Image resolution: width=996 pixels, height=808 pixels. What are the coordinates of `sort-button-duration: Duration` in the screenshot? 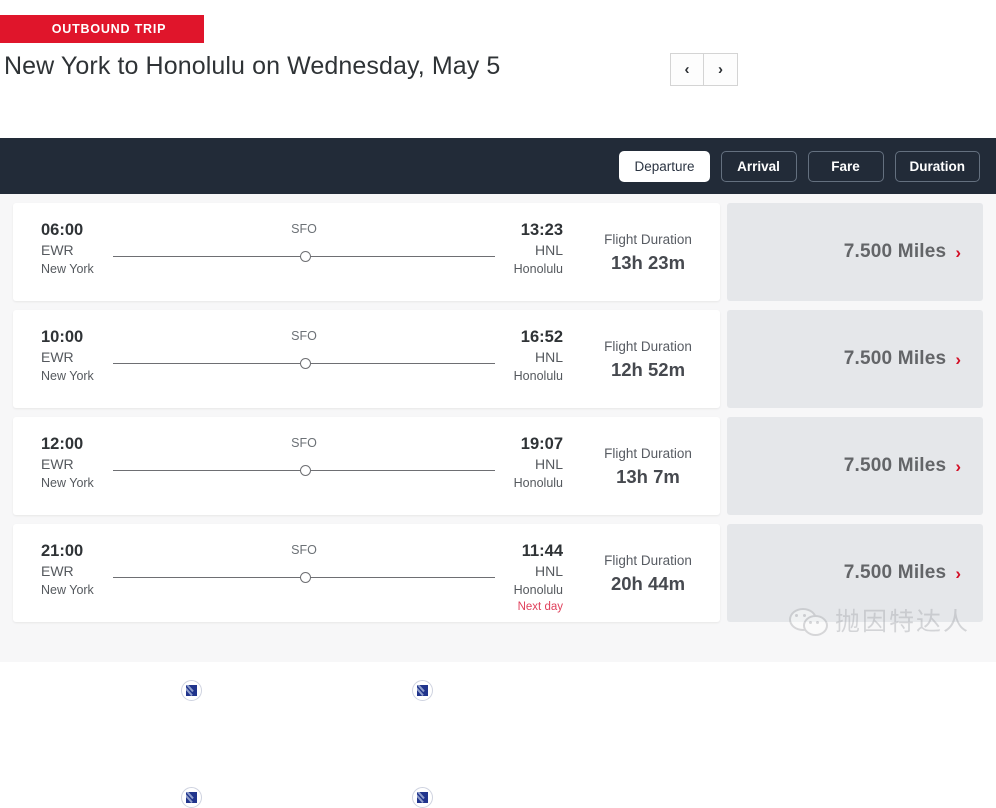 It's located at (937, 166).